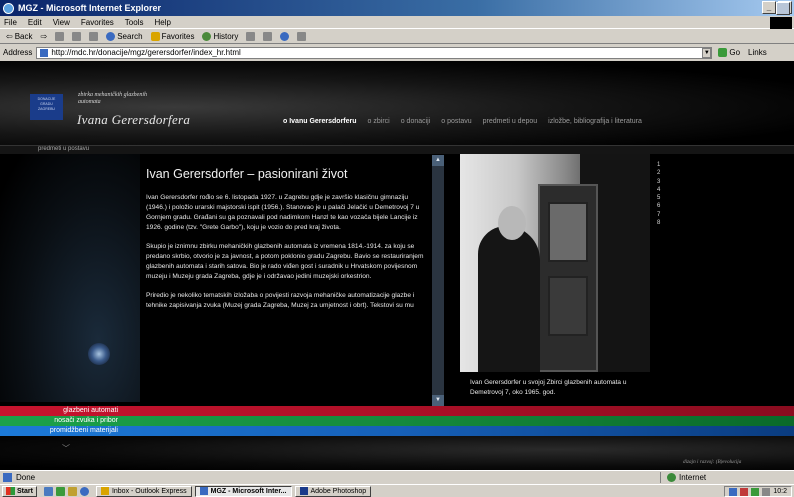 The height and width of the screenshot is (497, 794). I want to click on status-text: Done, so click(26, 477).